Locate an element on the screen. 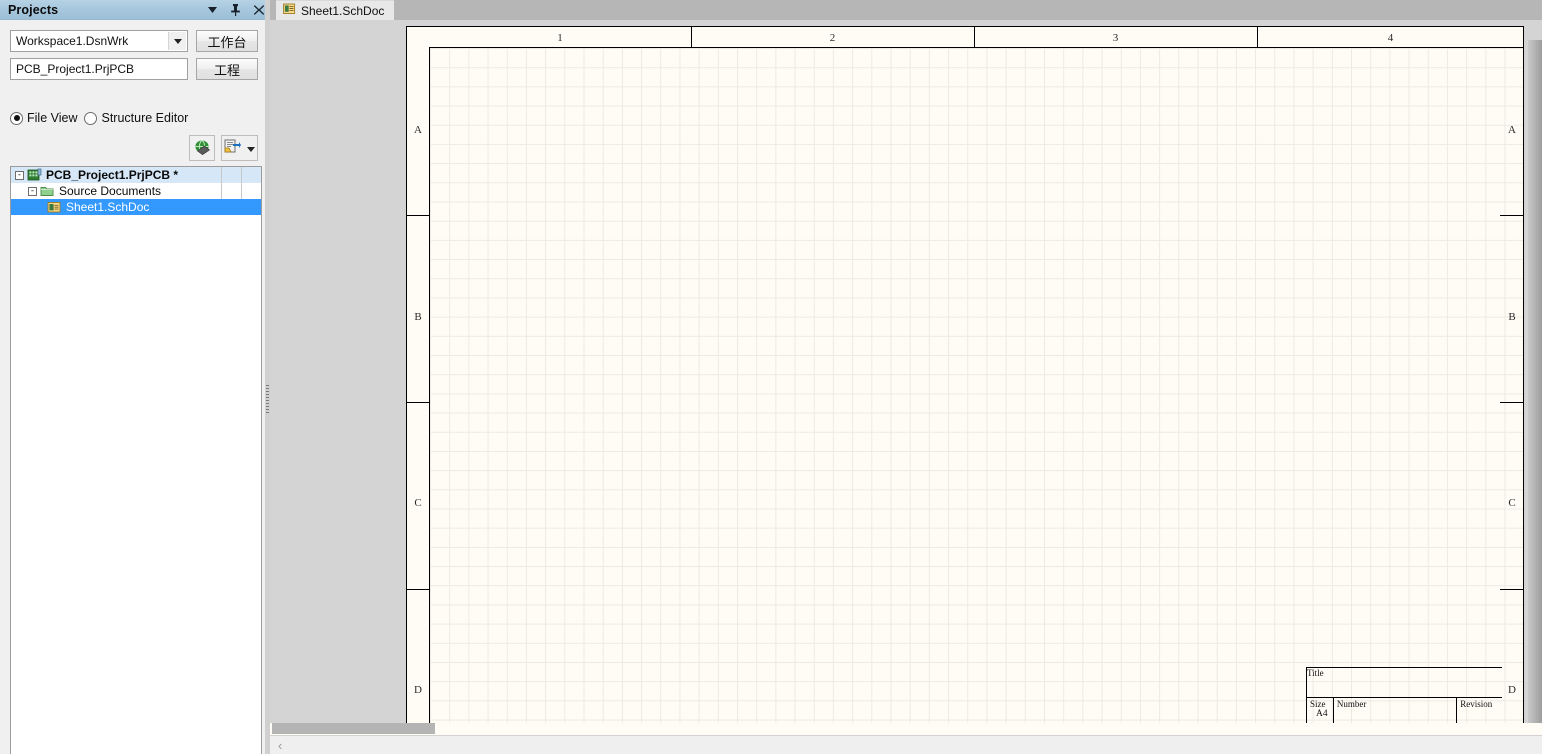  close-icon is located at coordinates (258, 10).